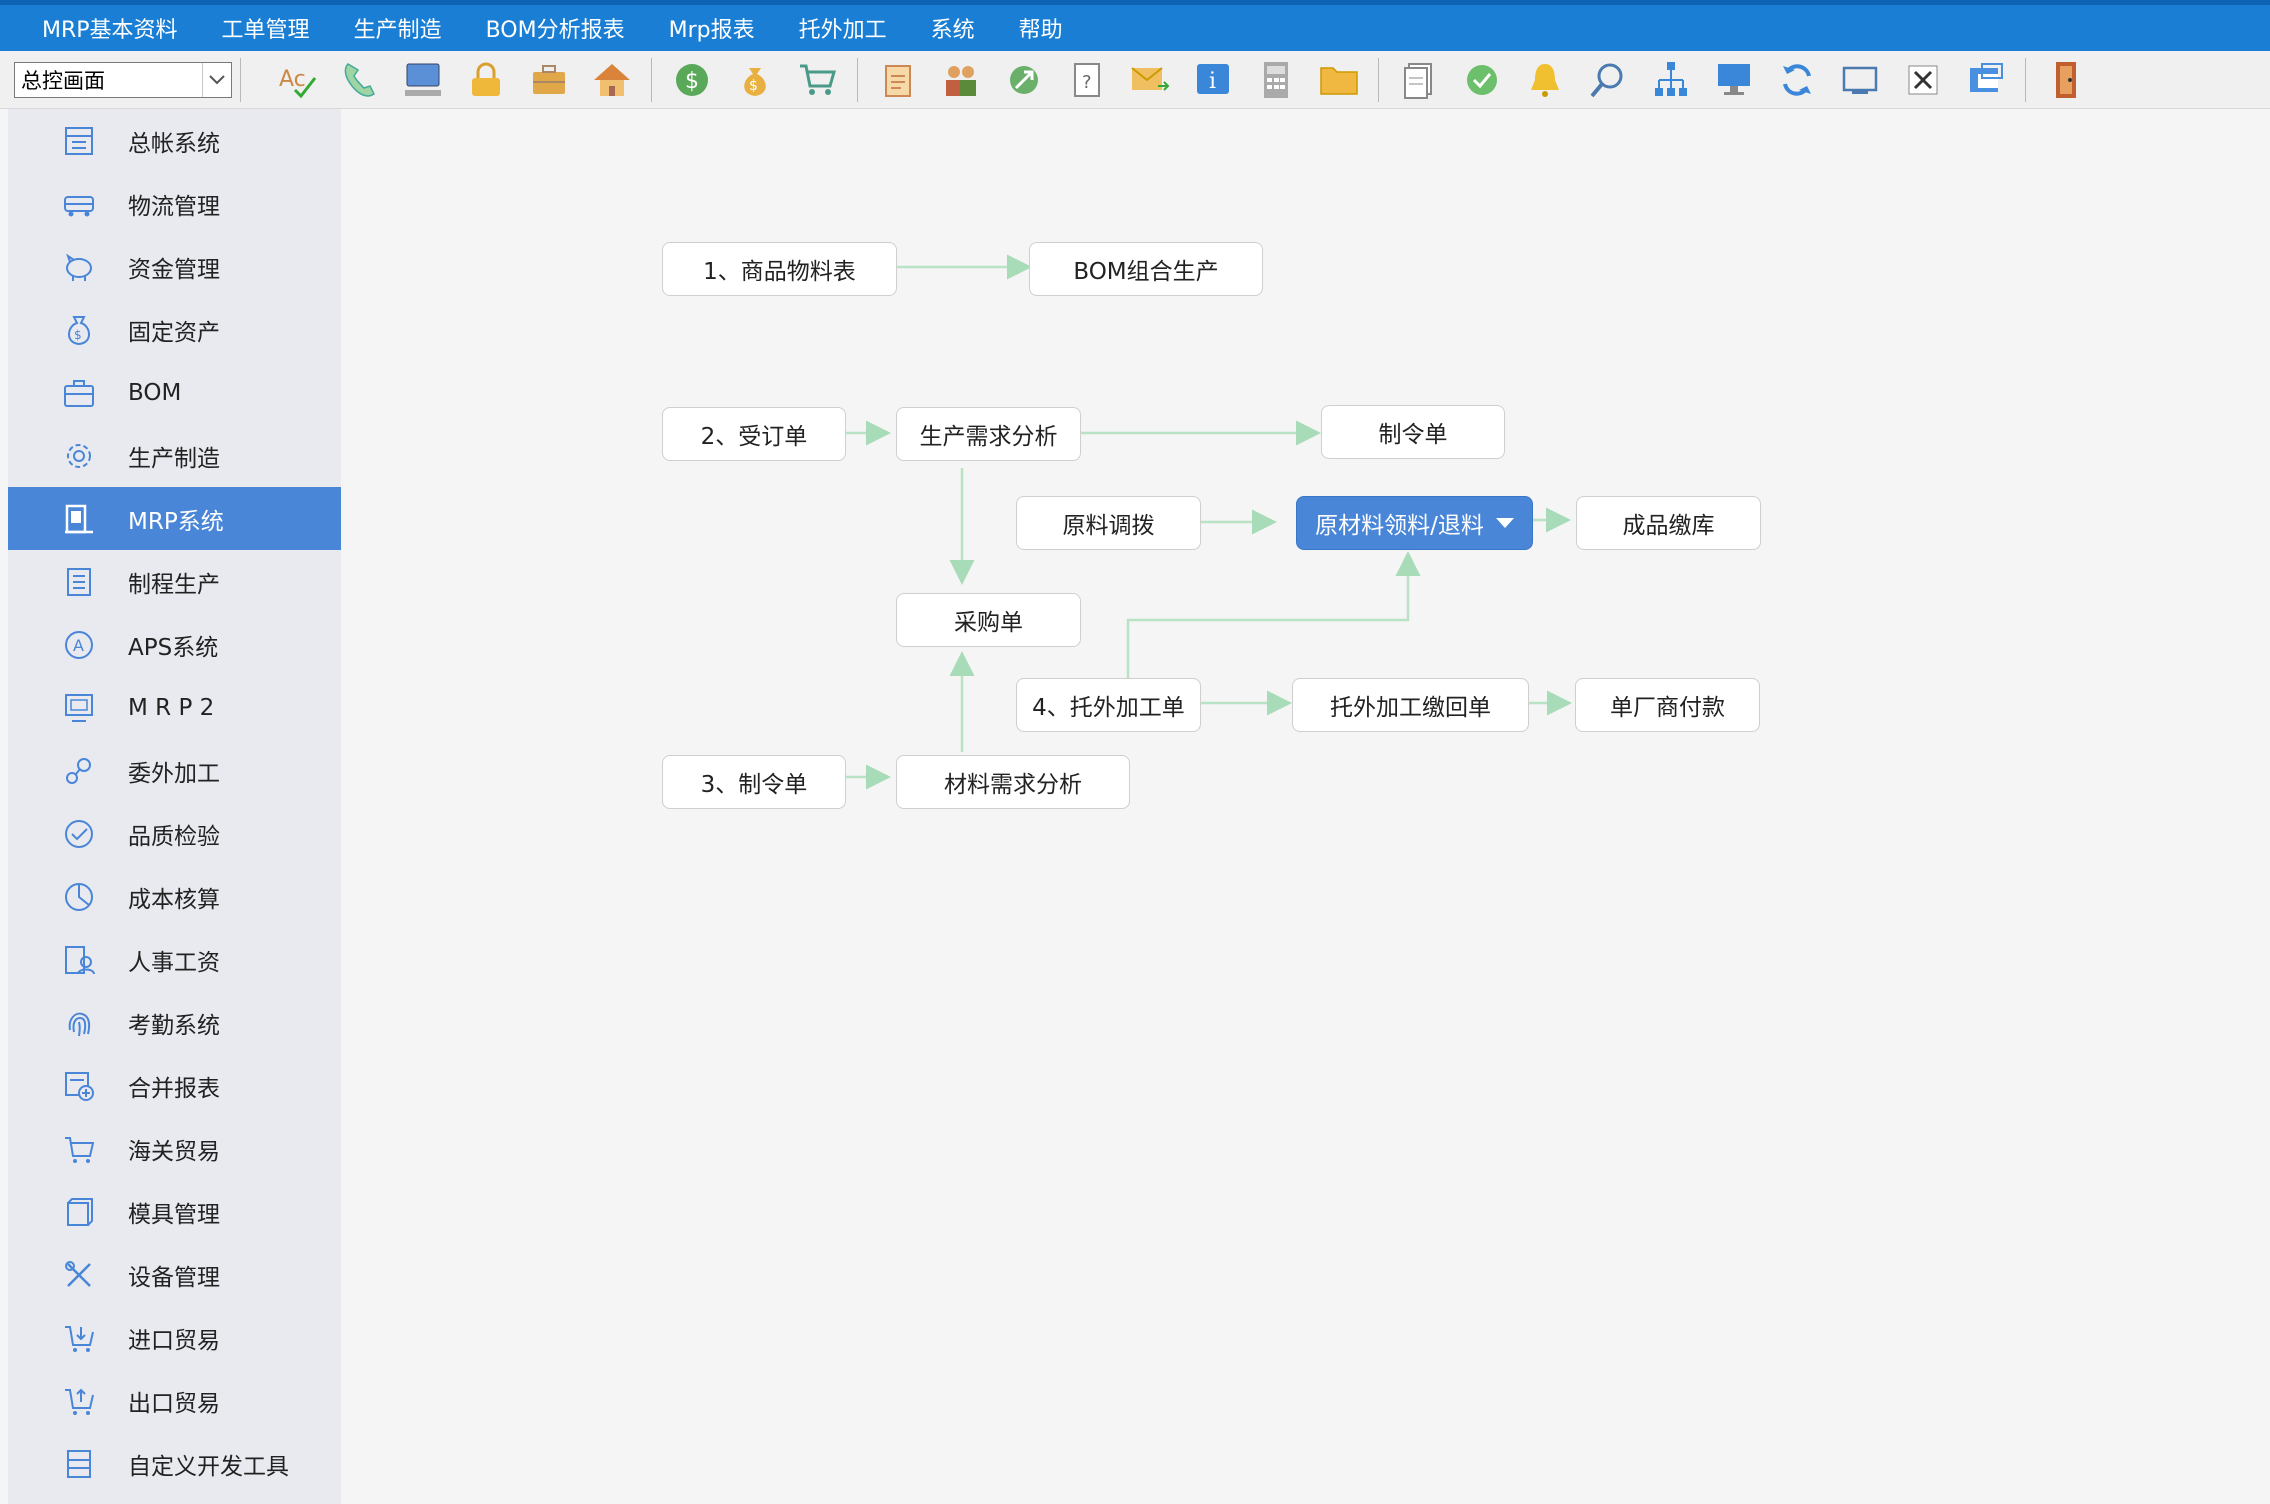 The image size is (2270, 1504). Describe the element at coordinates (174, 896) in the screenshot. I see `sidebar-item: 成本核算` at that location.